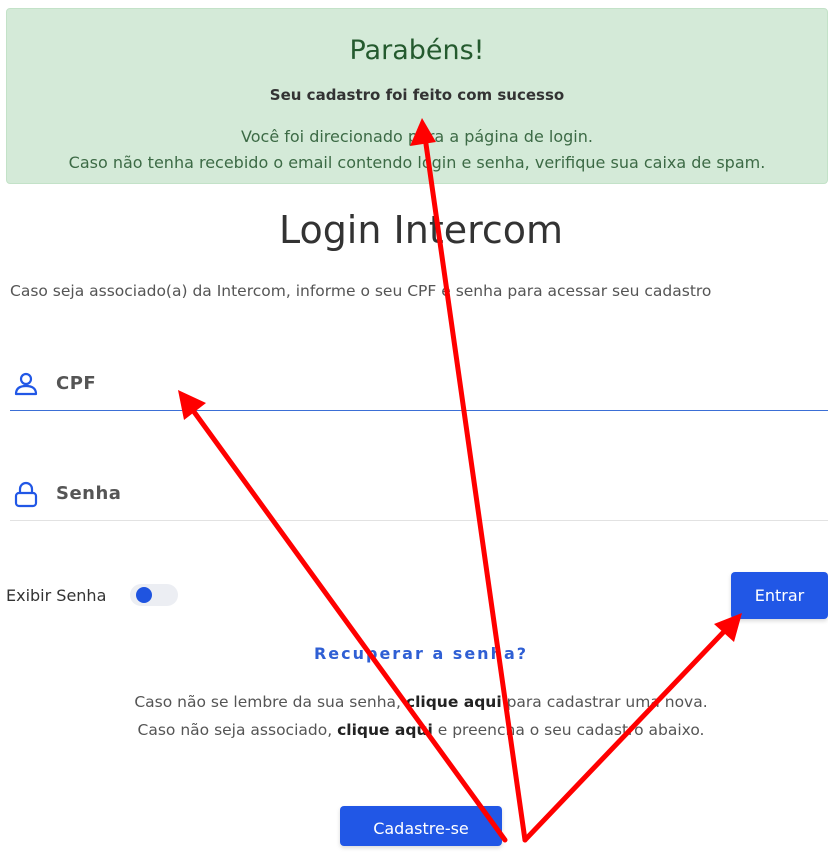 This screenshot has width=828, height=852. Describe the element at coordinates (417, 50) in the screenshot. I see `alert-title: Parabéns!` at that location.